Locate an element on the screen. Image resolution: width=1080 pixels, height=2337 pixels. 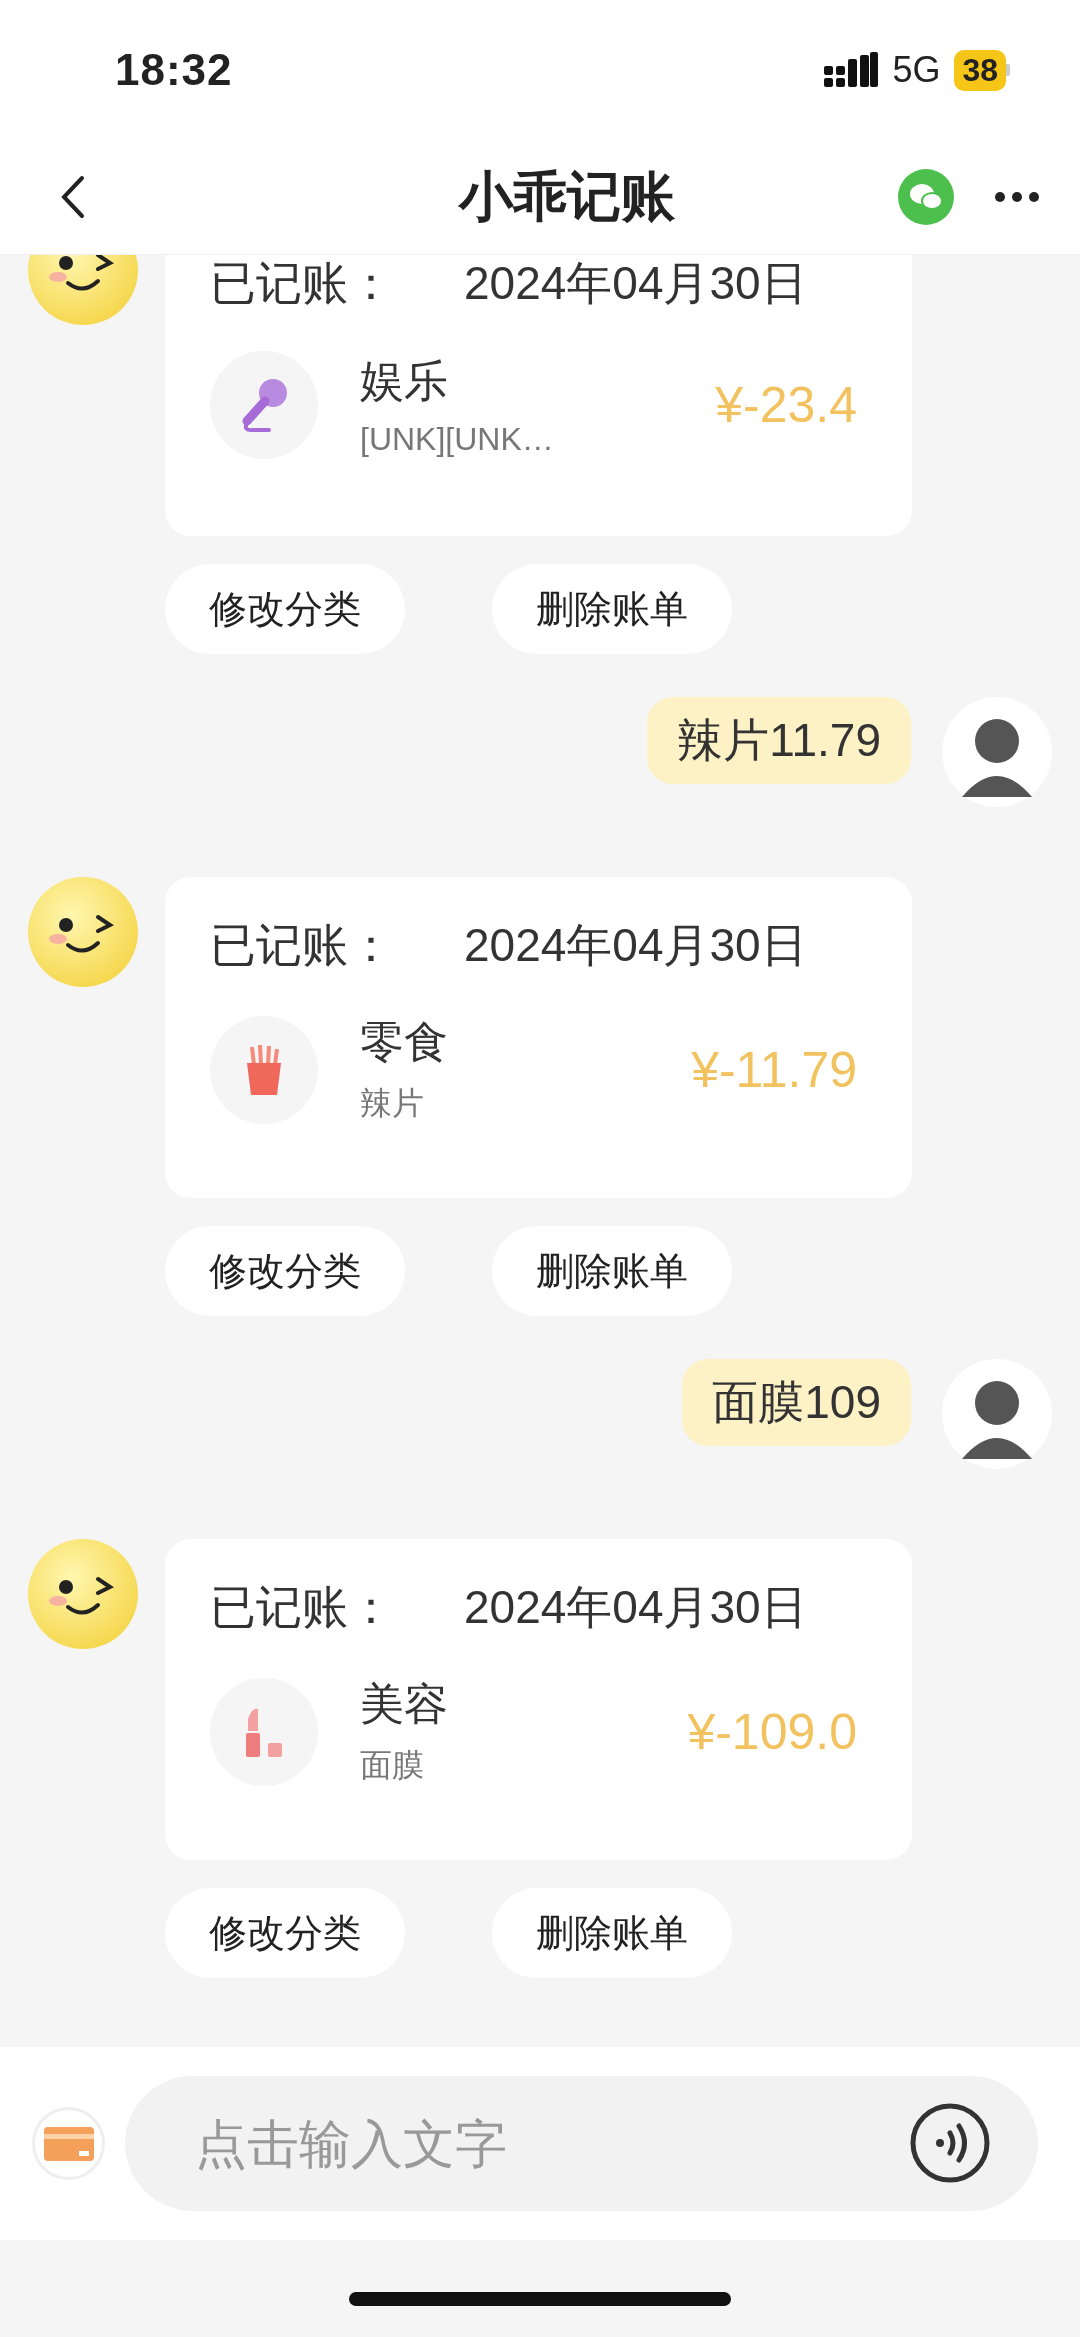
record-note: 面膜 is located at coordinates (392, 1765).